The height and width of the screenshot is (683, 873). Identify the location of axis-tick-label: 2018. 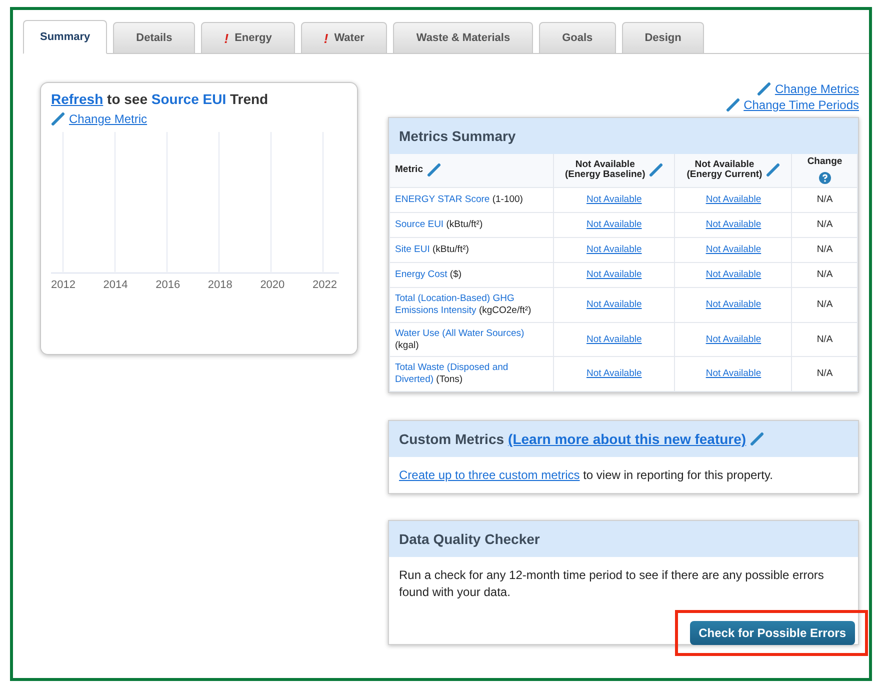
(220, 285).